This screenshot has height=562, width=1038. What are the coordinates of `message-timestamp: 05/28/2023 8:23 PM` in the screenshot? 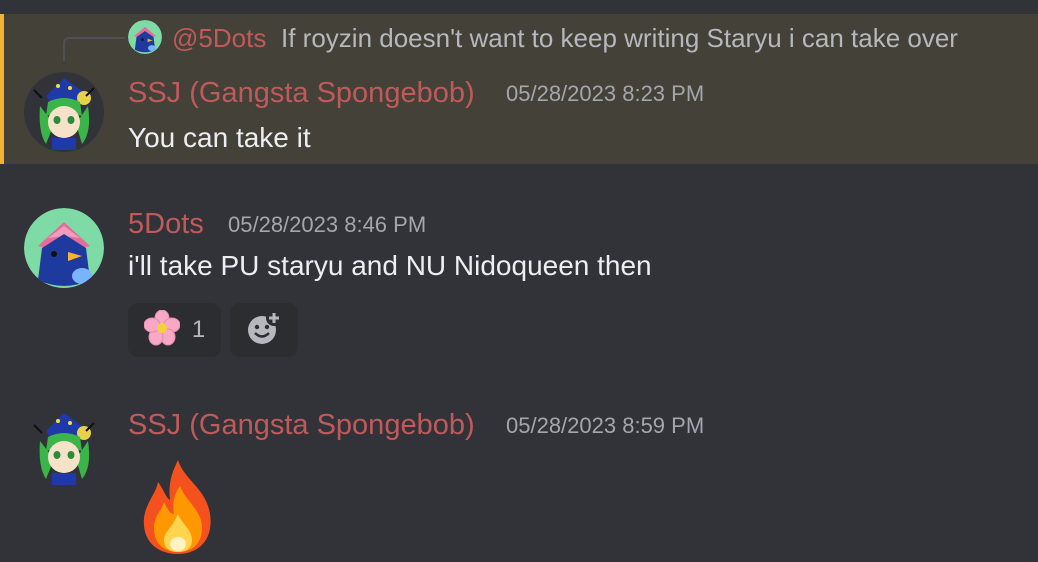 It's located at (605, 93).